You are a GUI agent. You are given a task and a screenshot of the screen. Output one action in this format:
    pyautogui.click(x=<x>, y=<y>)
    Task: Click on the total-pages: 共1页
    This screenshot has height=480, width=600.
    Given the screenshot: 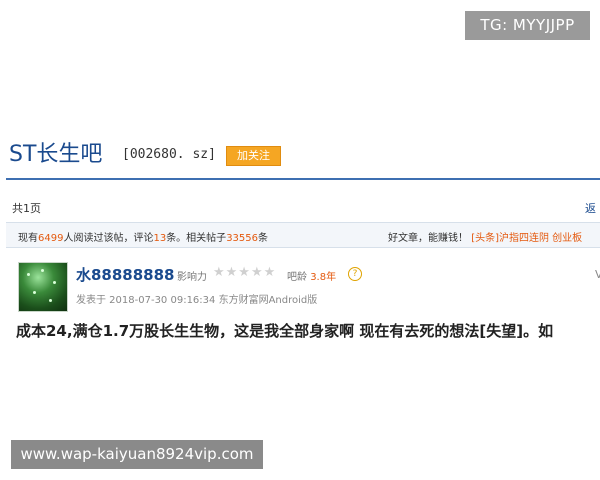 What is the action you would take?
    pyautogui.click(x=26, y=208)
    